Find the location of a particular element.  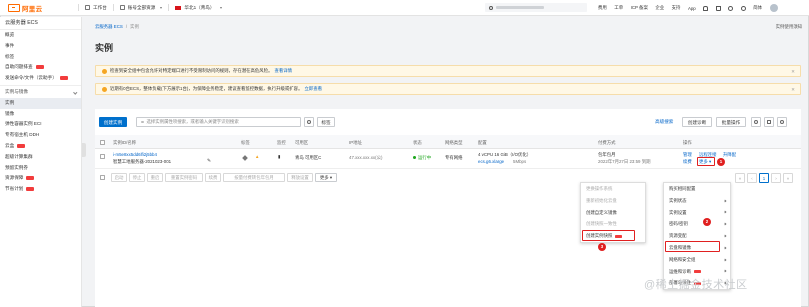

col-instance-id: 实例ID/名称 is located at coordinates (124, 143).